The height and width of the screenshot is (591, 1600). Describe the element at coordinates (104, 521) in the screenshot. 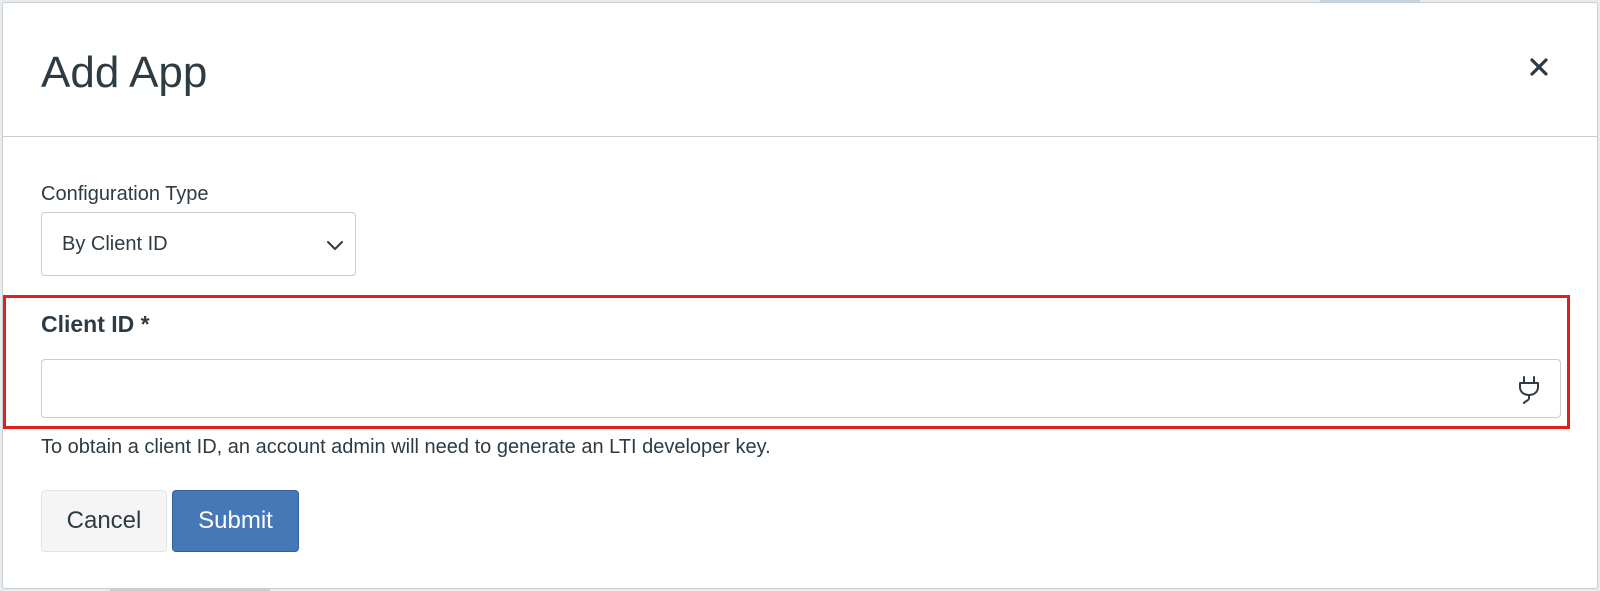

I see `cancel-button: Cancel` at that location.